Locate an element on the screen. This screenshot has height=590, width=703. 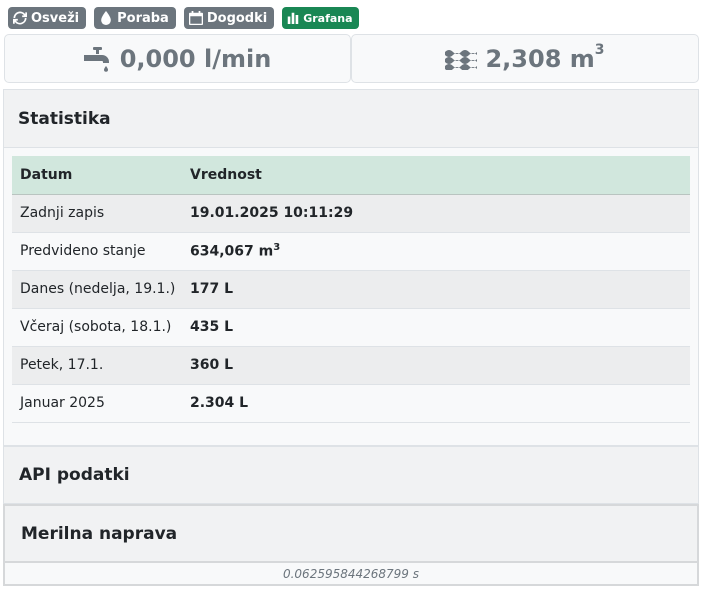
table-row: Petek, 17.1. 360 L is located at coordinates (351, 365).